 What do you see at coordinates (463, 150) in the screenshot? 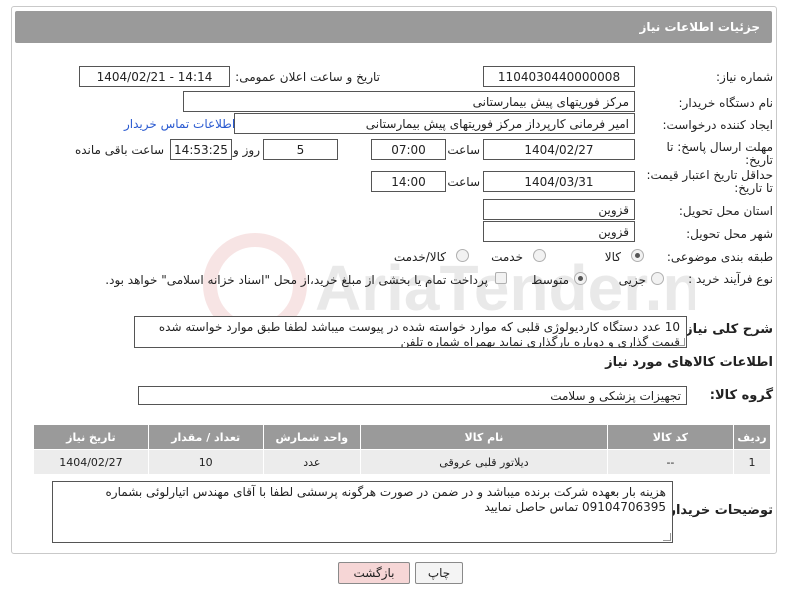
I see `reply-hour-label: ساعت` at bounding box center [463, 150].